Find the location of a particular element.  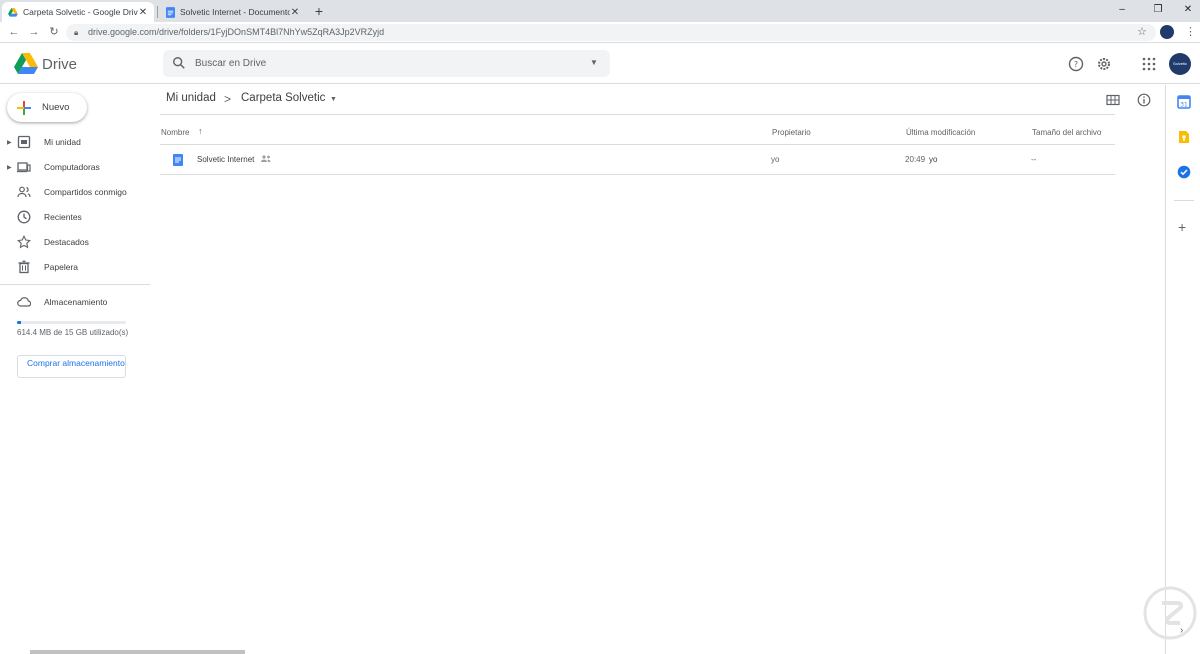

sidebar-item-trash: Papelera is located at coordinates (75, 267).